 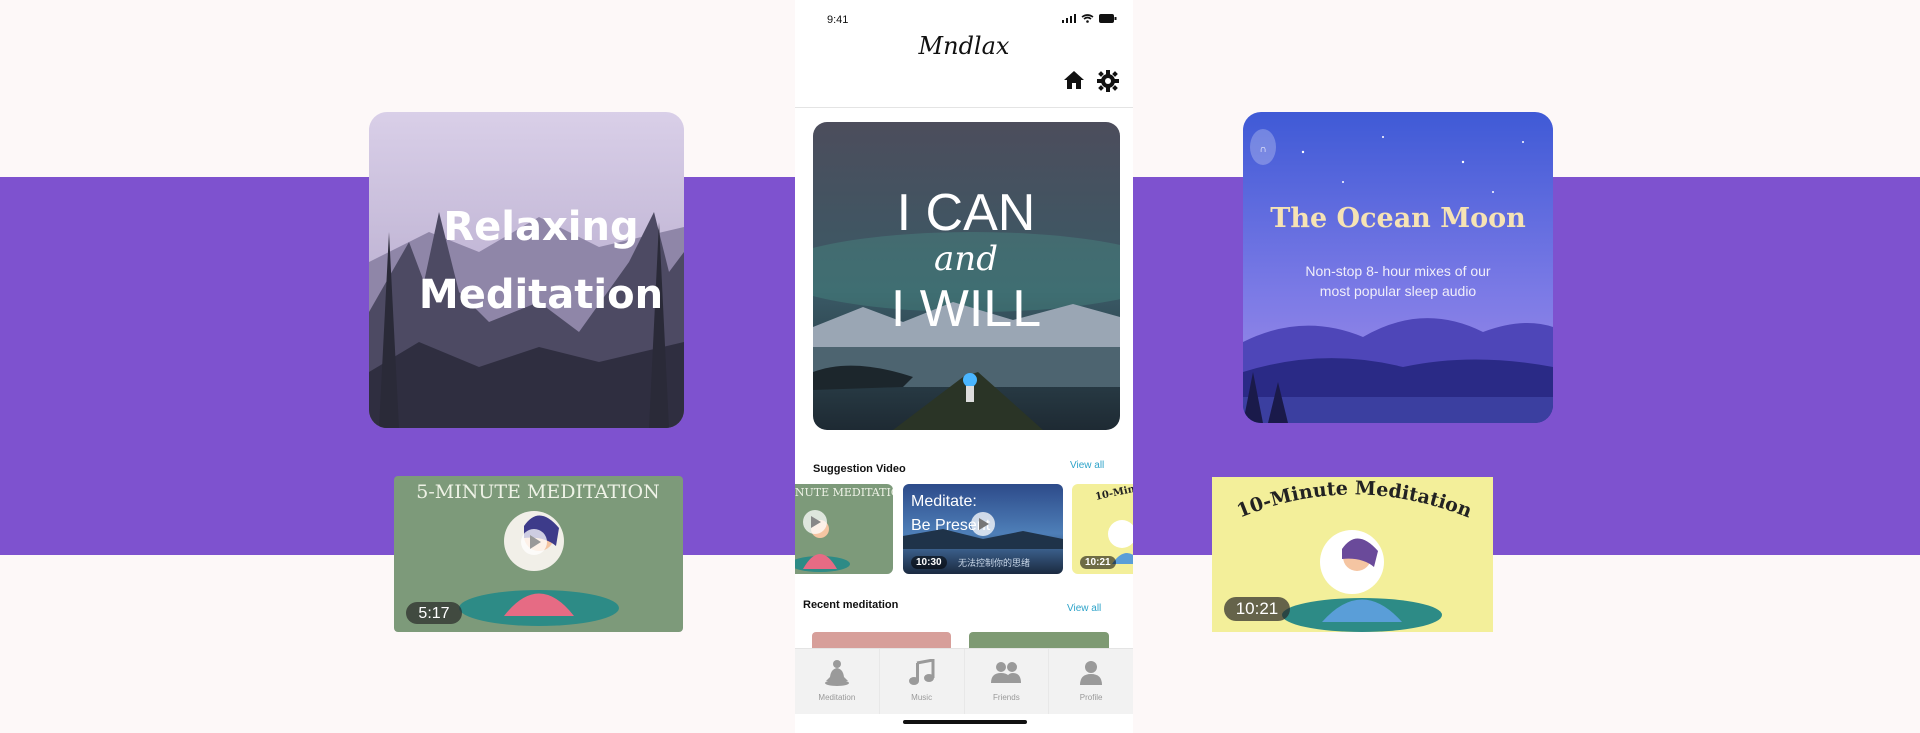 I want to click on hero-line3: I WILL, so click(x=966, y=309).